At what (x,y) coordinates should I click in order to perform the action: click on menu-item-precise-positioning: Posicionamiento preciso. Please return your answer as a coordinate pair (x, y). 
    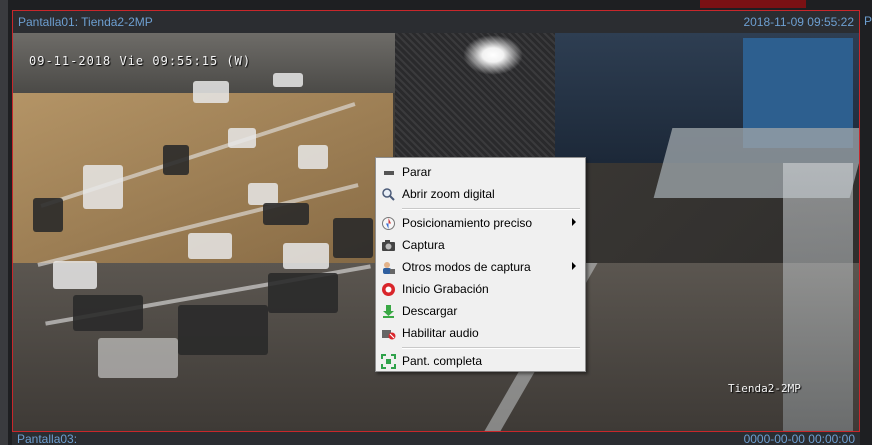
    Looking at the image, I should click on (480, 223).